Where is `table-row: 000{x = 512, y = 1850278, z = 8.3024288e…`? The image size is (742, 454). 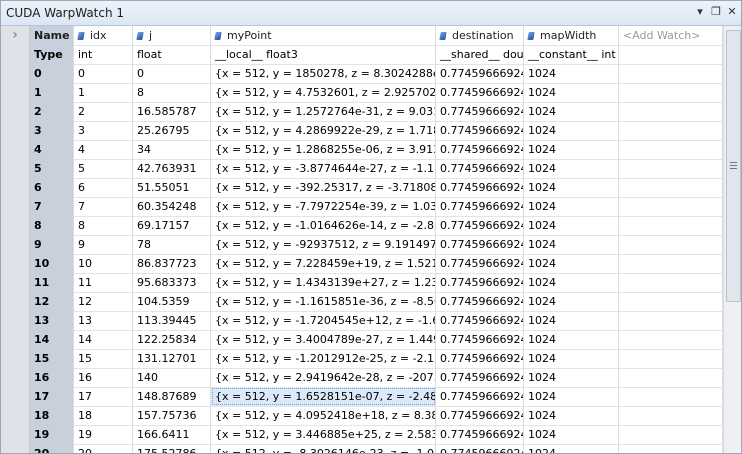 table-row: 000{x = 512, y = 1850278, z = 8.3024288e… is located at coordinates (362, 74).